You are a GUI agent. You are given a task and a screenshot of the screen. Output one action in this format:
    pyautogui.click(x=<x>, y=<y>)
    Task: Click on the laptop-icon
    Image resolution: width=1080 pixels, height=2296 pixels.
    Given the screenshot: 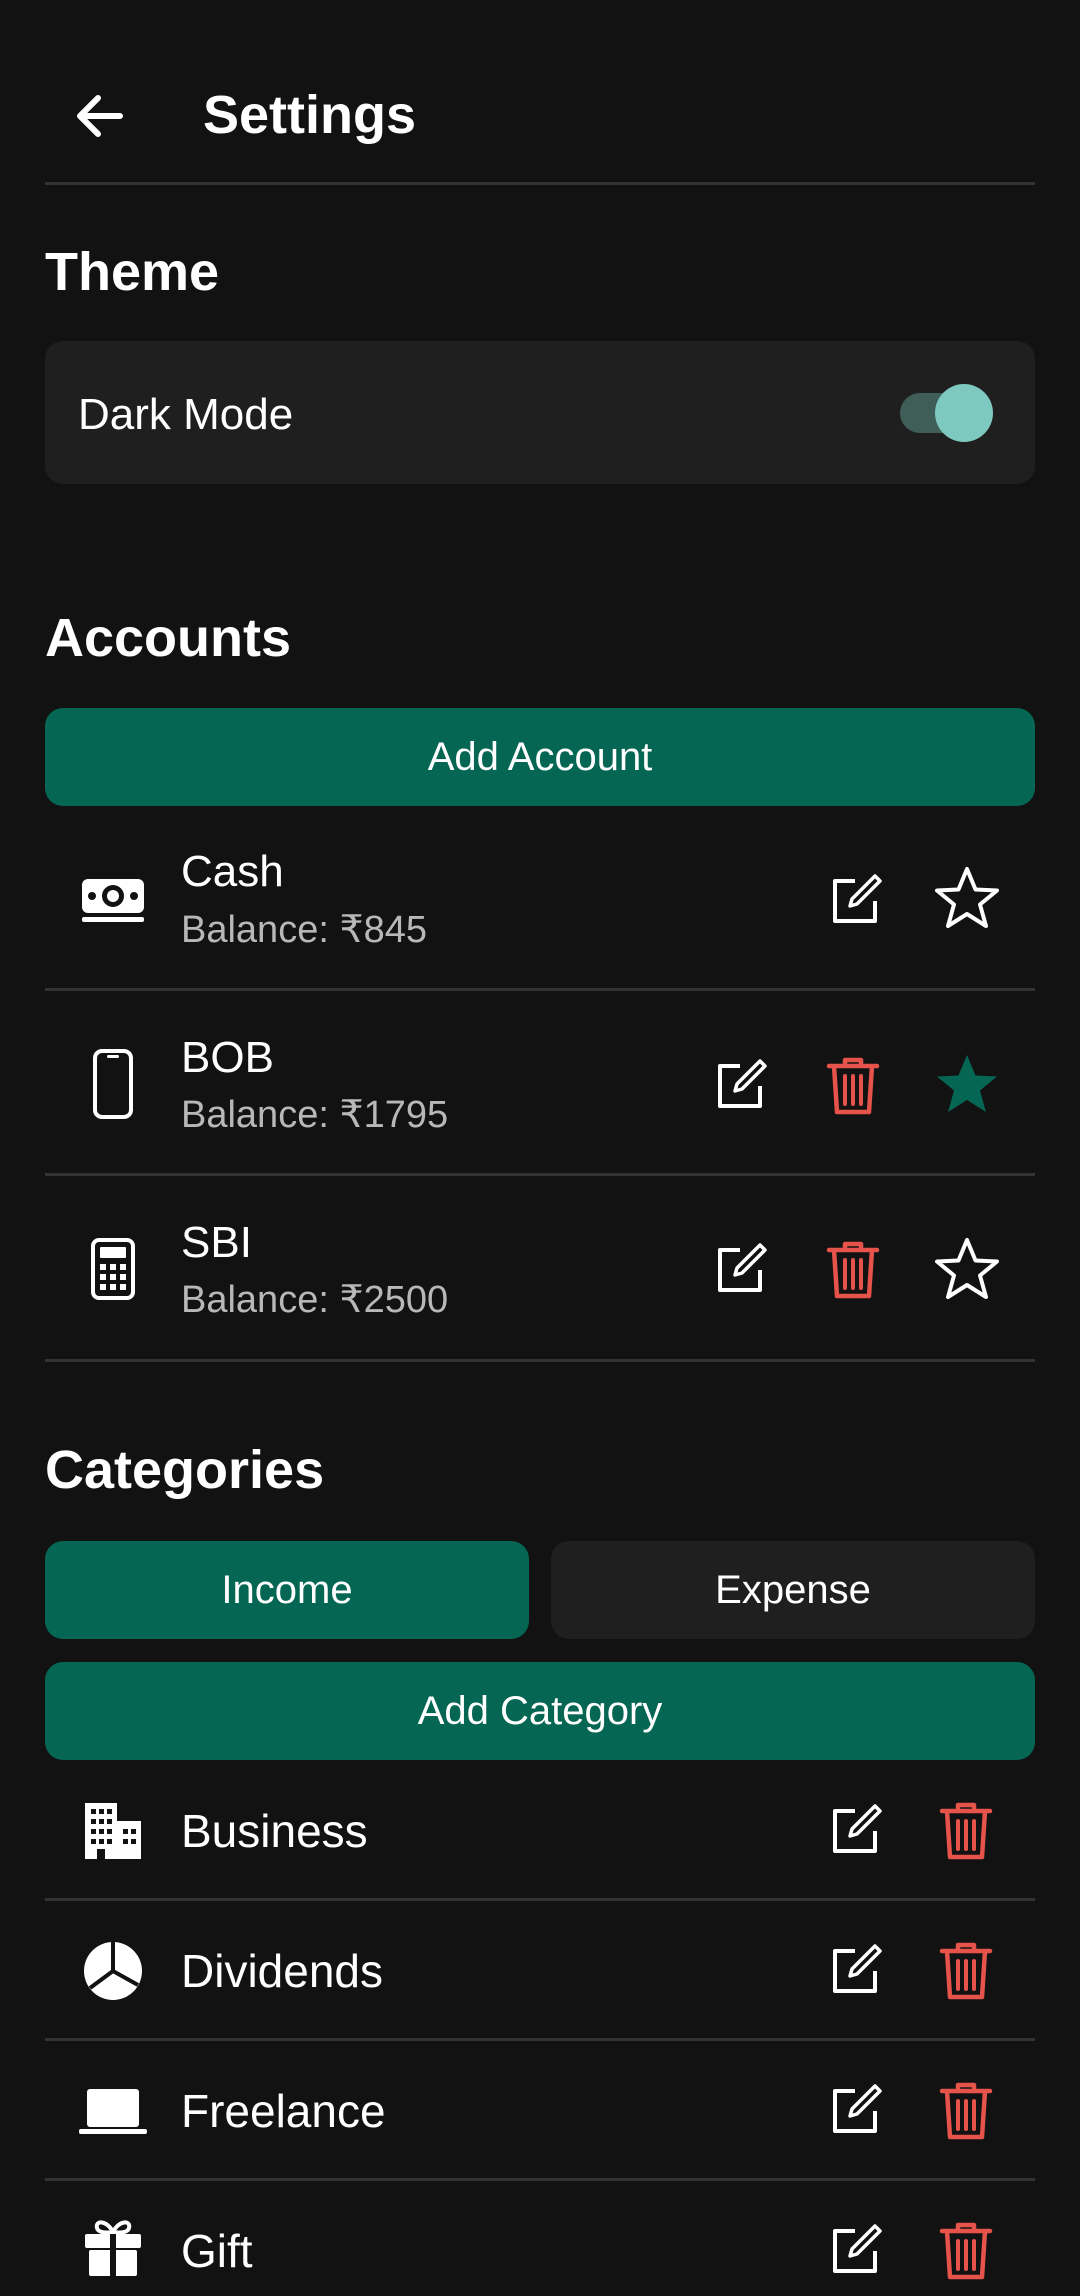 What is the action you would take?
    pyautogui.click(x=113, y=2111)
    